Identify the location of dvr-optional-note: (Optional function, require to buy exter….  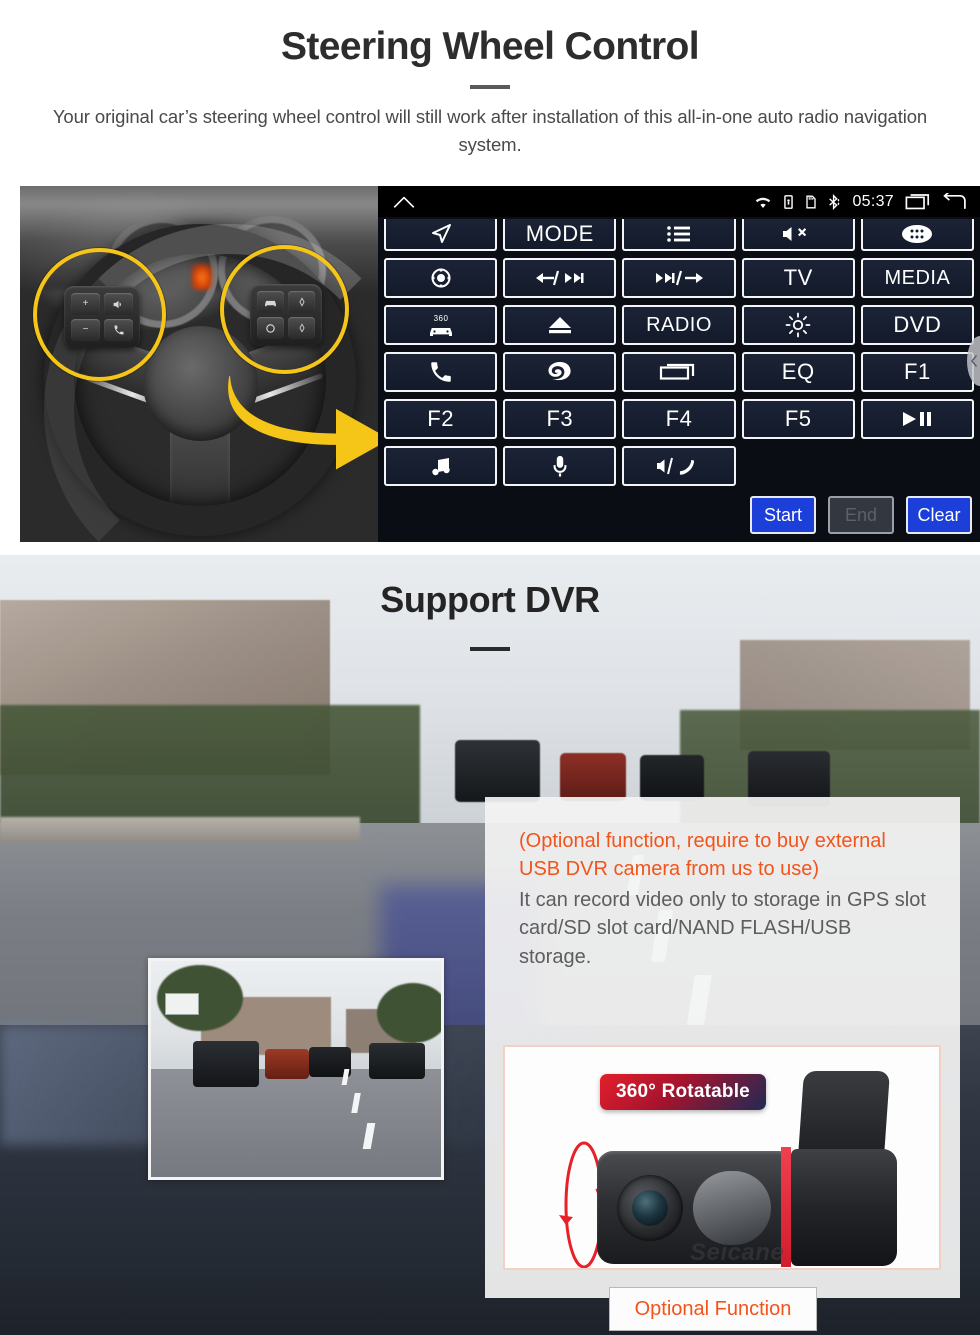
(702, 855).